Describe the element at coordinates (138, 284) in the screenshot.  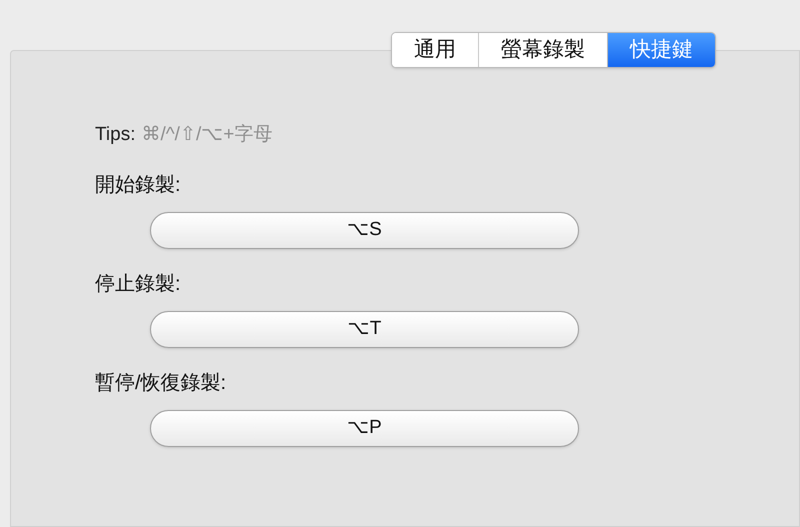
I see `shortcut-label: 停止錄製:` at that location.